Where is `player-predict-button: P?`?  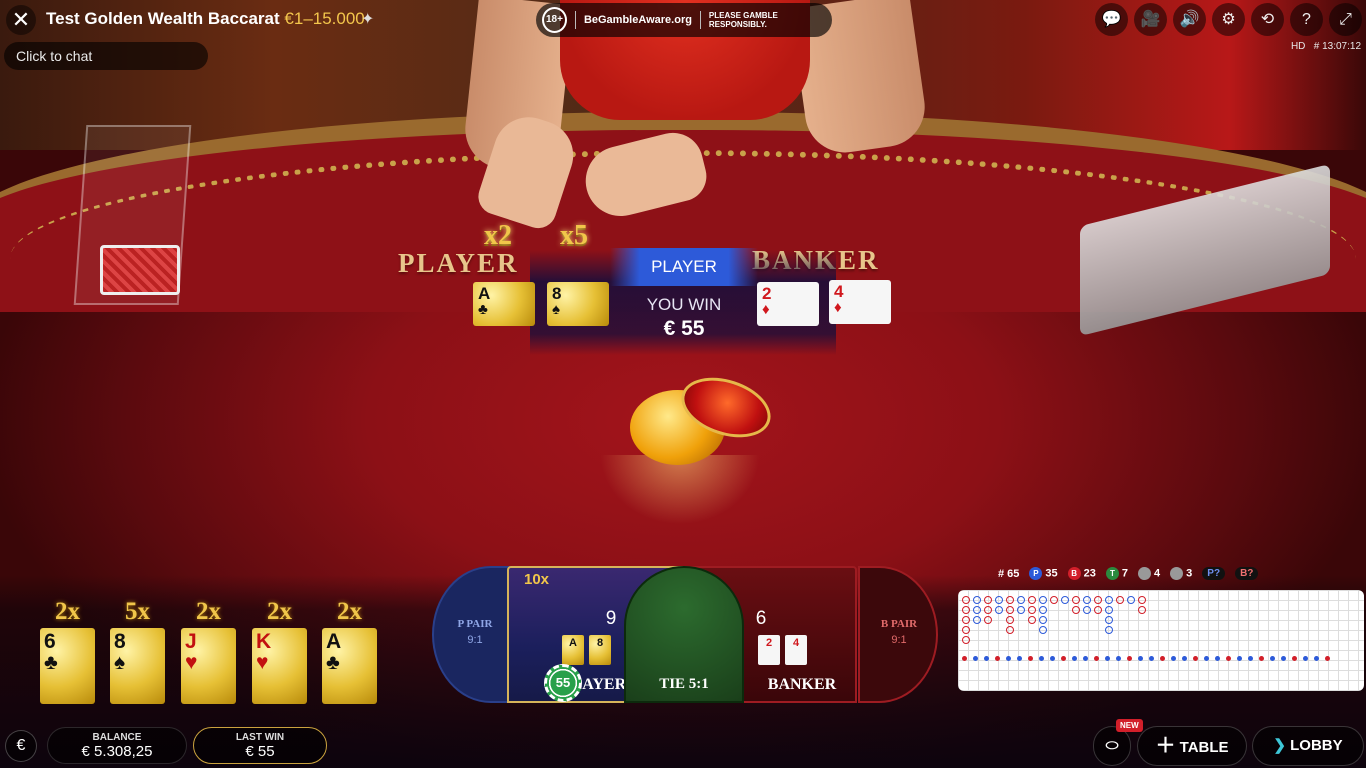
player-predict-button: P? is located at coordinates (1214, 573).